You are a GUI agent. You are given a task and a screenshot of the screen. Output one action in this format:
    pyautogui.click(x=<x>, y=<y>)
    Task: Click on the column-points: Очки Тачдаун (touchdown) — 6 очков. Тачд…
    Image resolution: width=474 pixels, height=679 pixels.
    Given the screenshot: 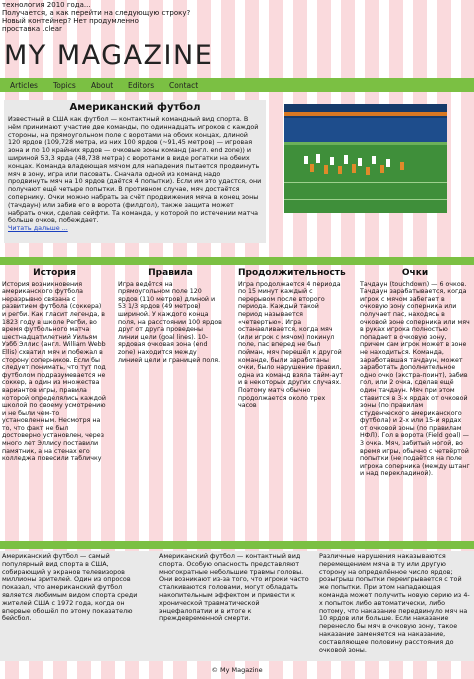 What is the action you would take?
    pyautogui.click(x=415, y=373)
    